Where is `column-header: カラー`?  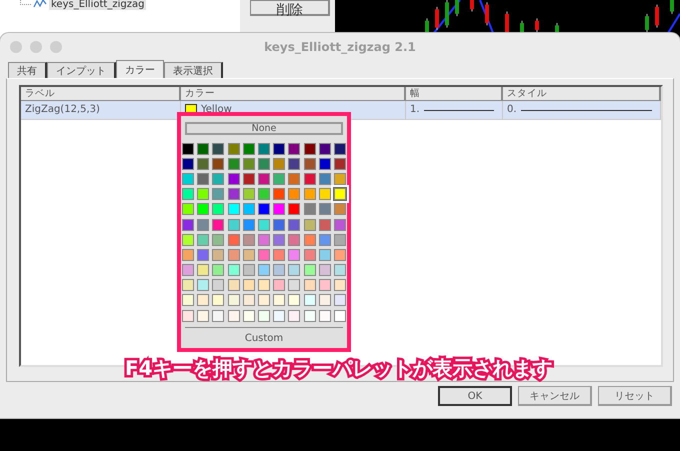 column-header: カラー is located at coordinates (293, 94).